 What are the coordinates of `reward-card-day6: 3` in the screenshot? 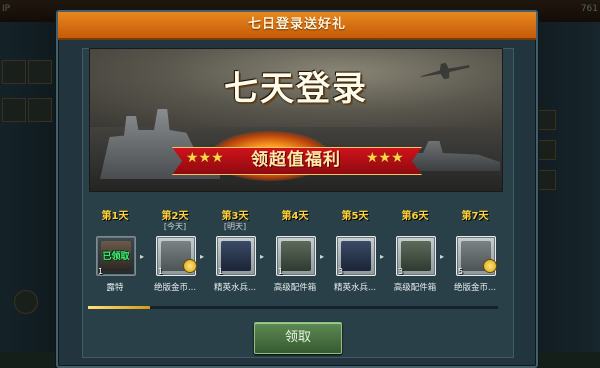 It's located at (416, 256).